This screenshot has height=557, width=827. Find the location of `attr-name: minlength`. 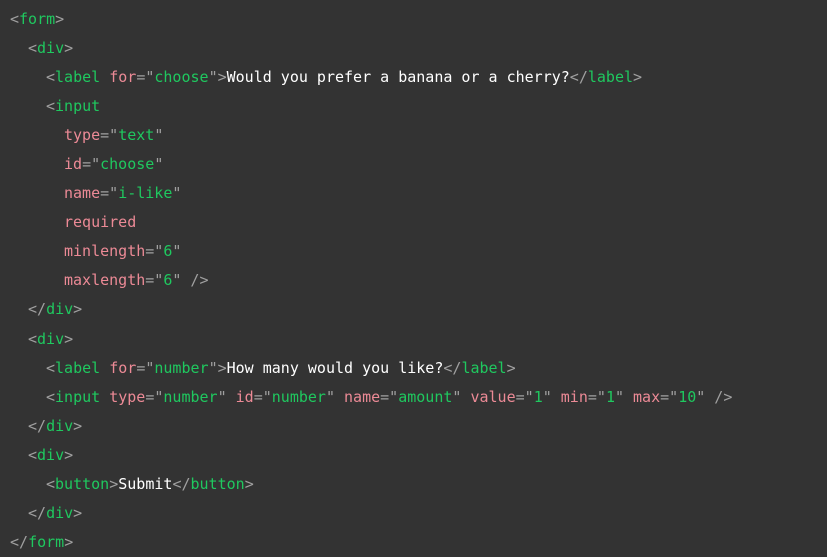

attr-name: minlength is located at coordinates (105, 251).